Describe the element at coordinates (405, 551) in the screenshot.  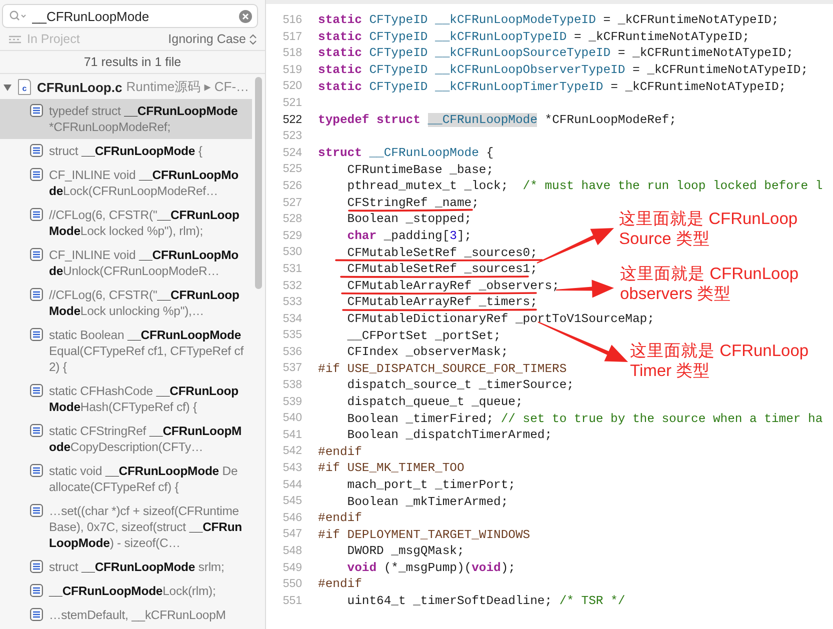
I see `code-line: DWORD _msgQMask;` at that location.